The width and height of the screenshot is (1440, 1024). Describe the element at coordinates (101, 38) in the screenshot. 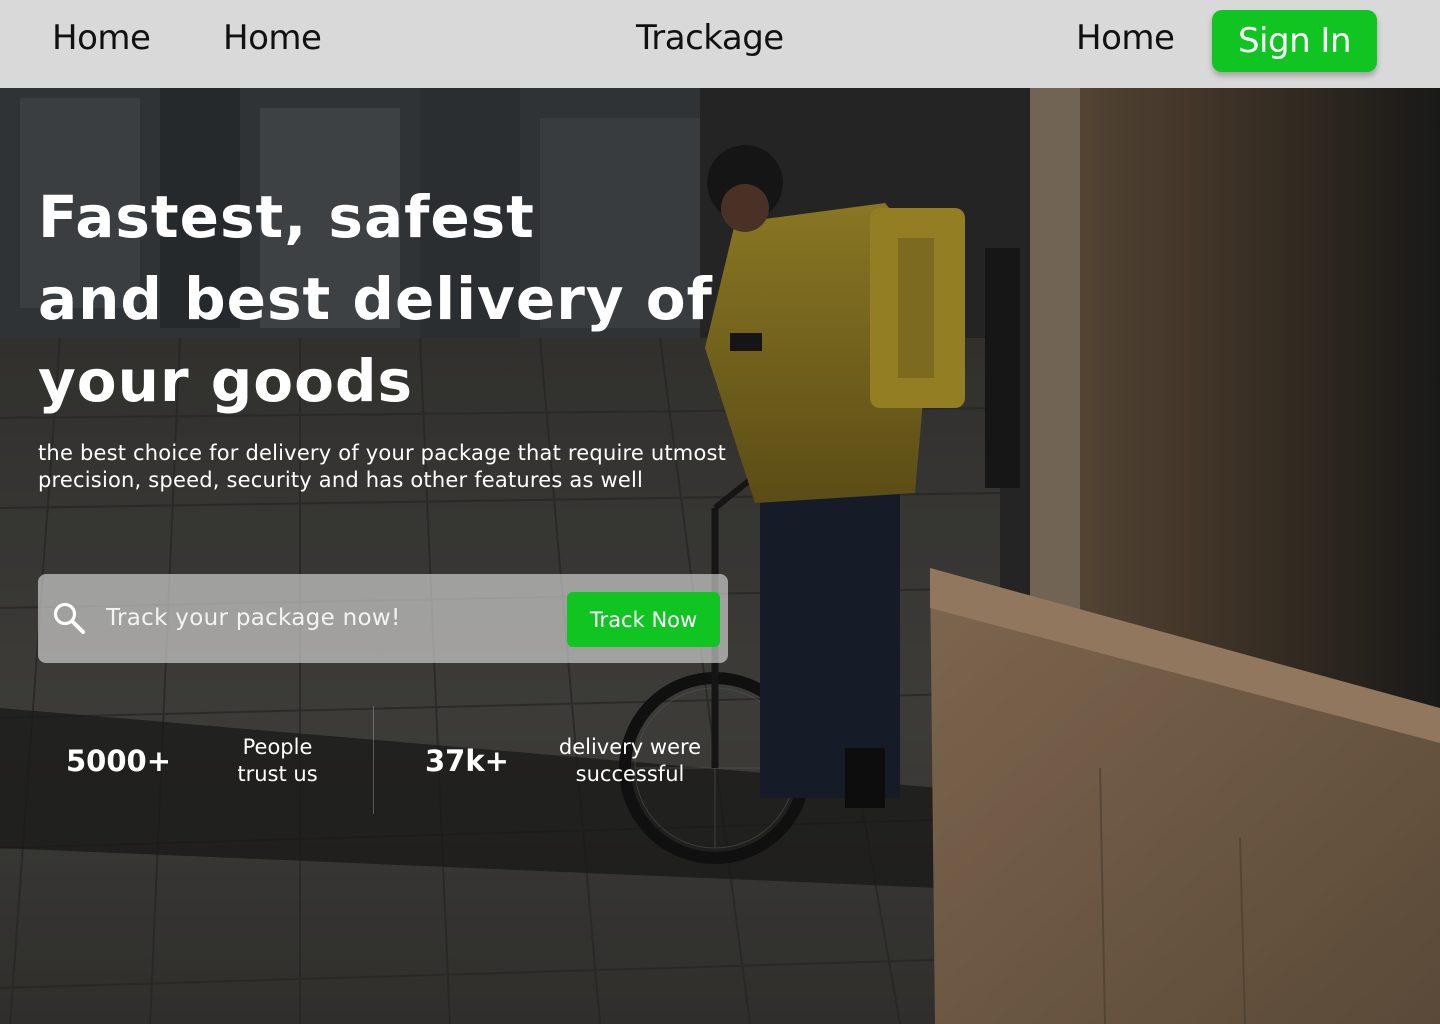

I see `nav-link-home-1: Home` at that location.